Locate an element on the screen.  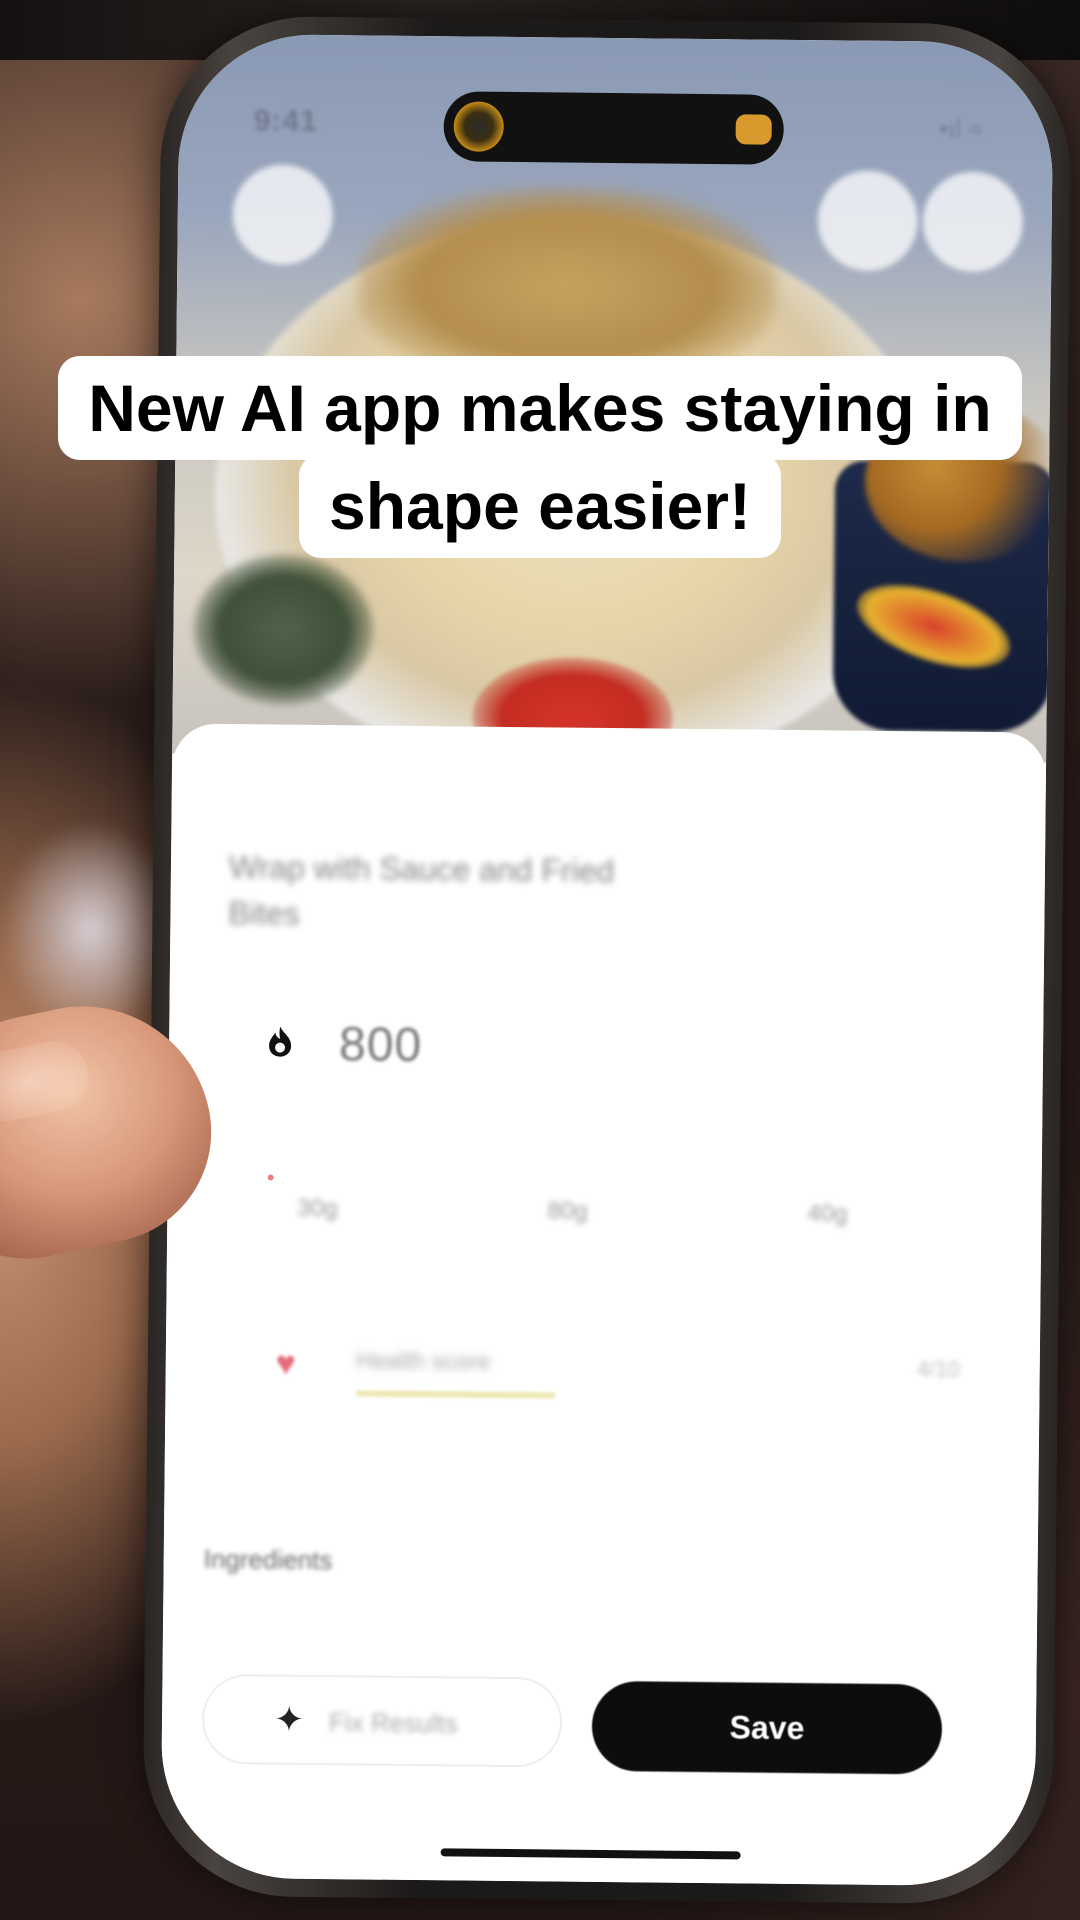
greens is located at coordinates (283, 629).